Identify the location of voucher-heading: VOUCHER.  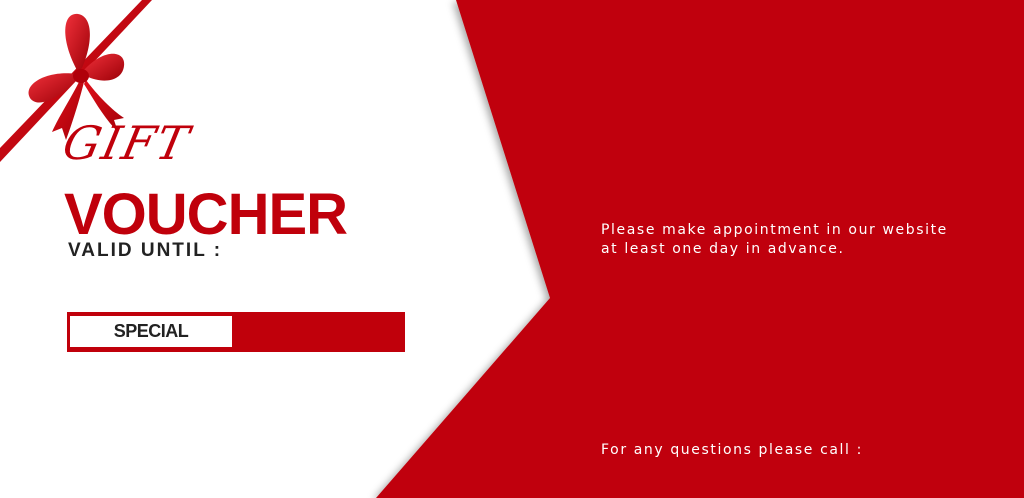
(206, 214).